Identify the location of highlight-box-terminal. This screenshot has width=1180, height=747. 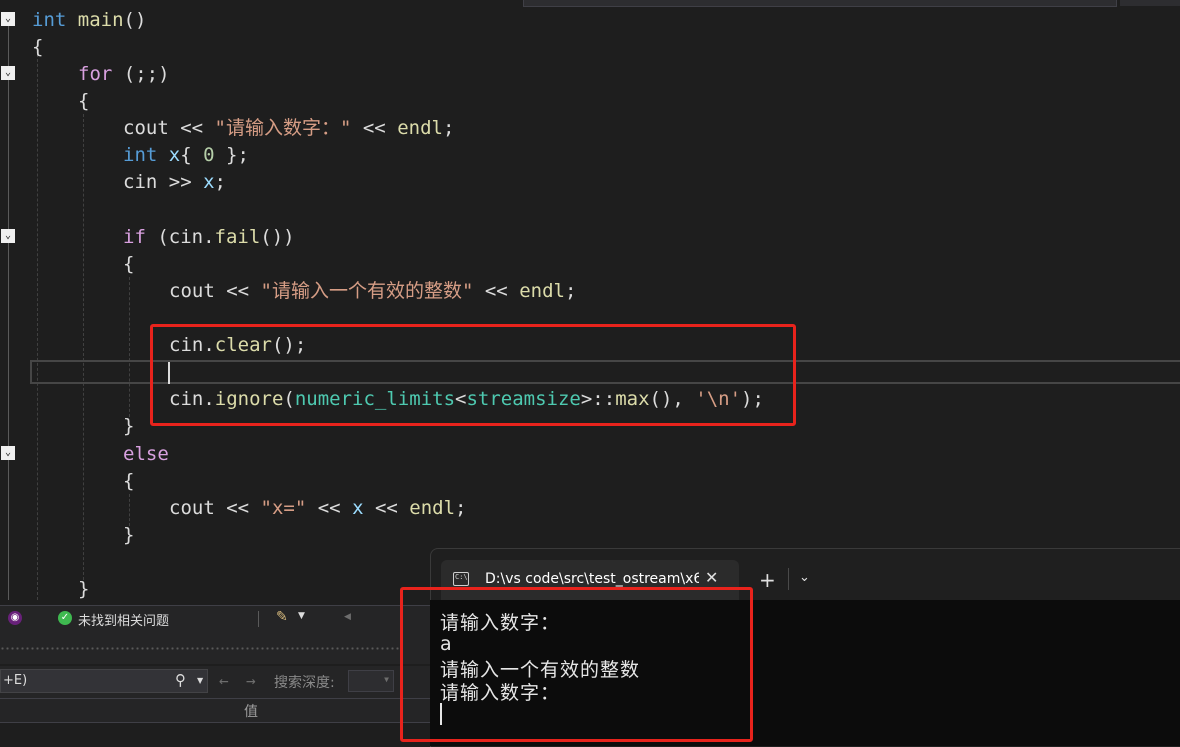
(576, 664).